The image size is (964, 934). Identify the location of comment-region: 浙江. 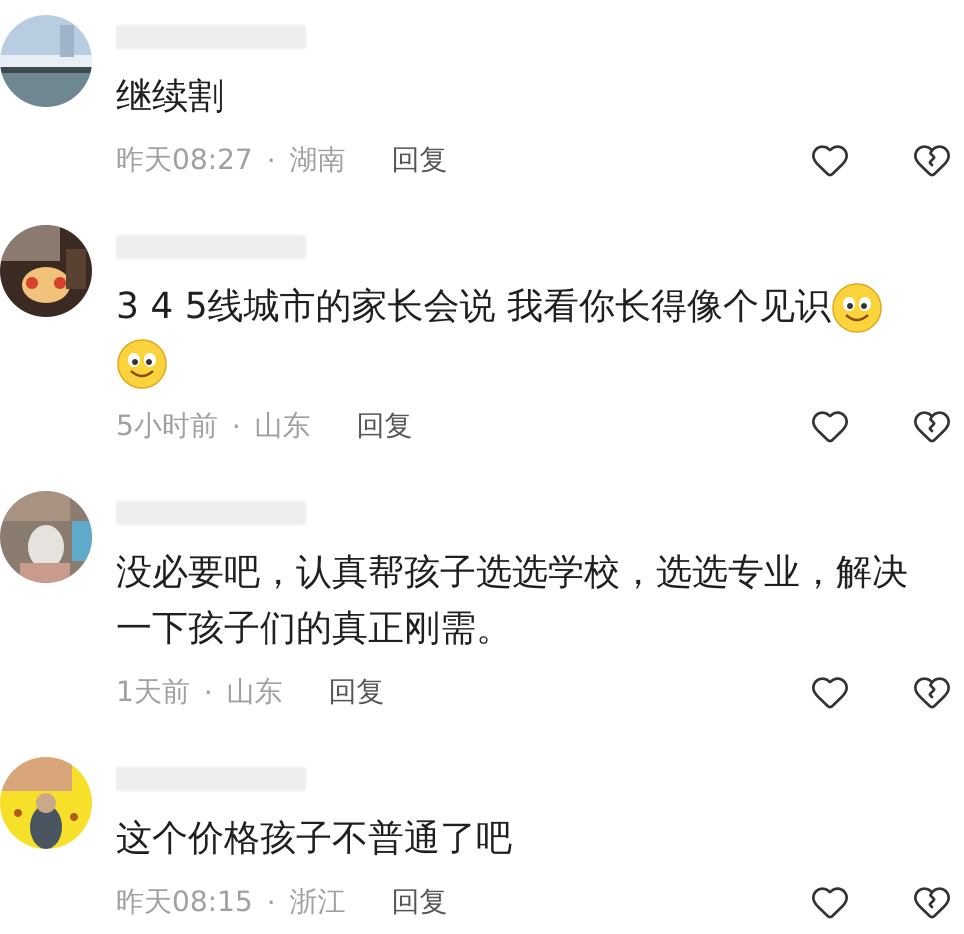
(318, 902).